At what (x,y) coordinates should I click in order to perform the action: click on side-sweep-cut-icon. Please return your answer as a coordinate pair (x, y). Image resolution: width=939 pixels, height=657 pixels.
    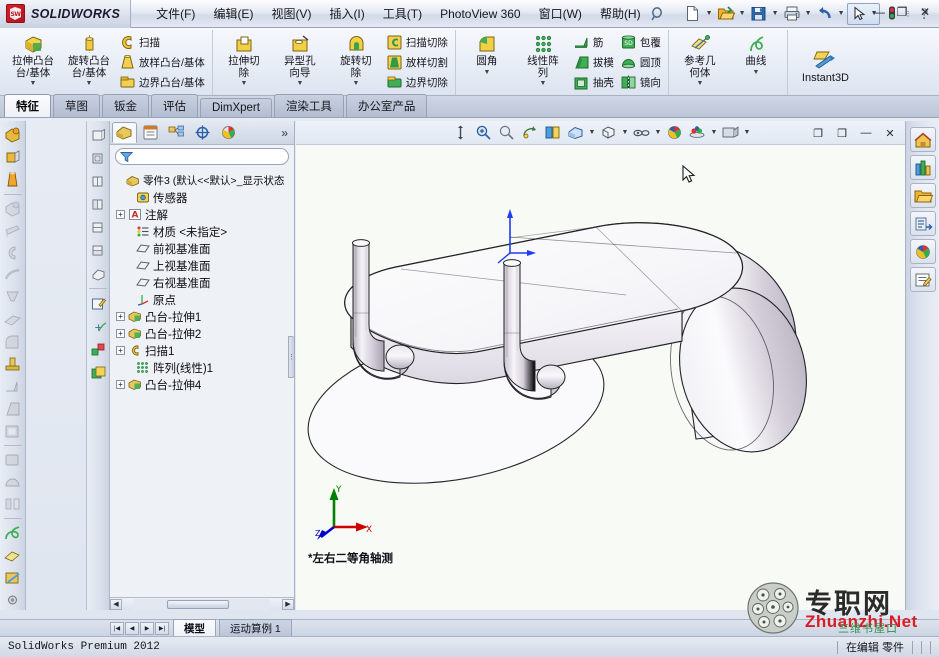
    Looking at the image, I should click on (13, 275).